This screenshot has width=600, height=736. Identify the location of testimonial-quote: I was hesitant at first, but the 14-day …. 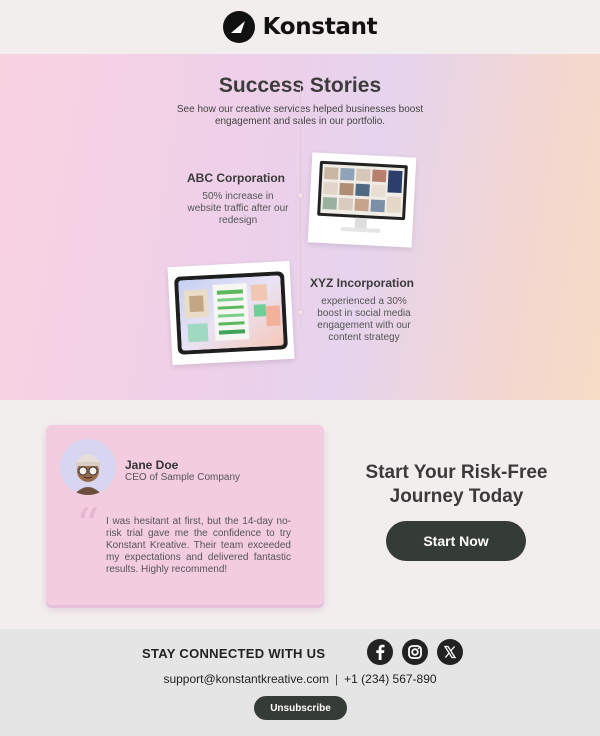
(198, 545).